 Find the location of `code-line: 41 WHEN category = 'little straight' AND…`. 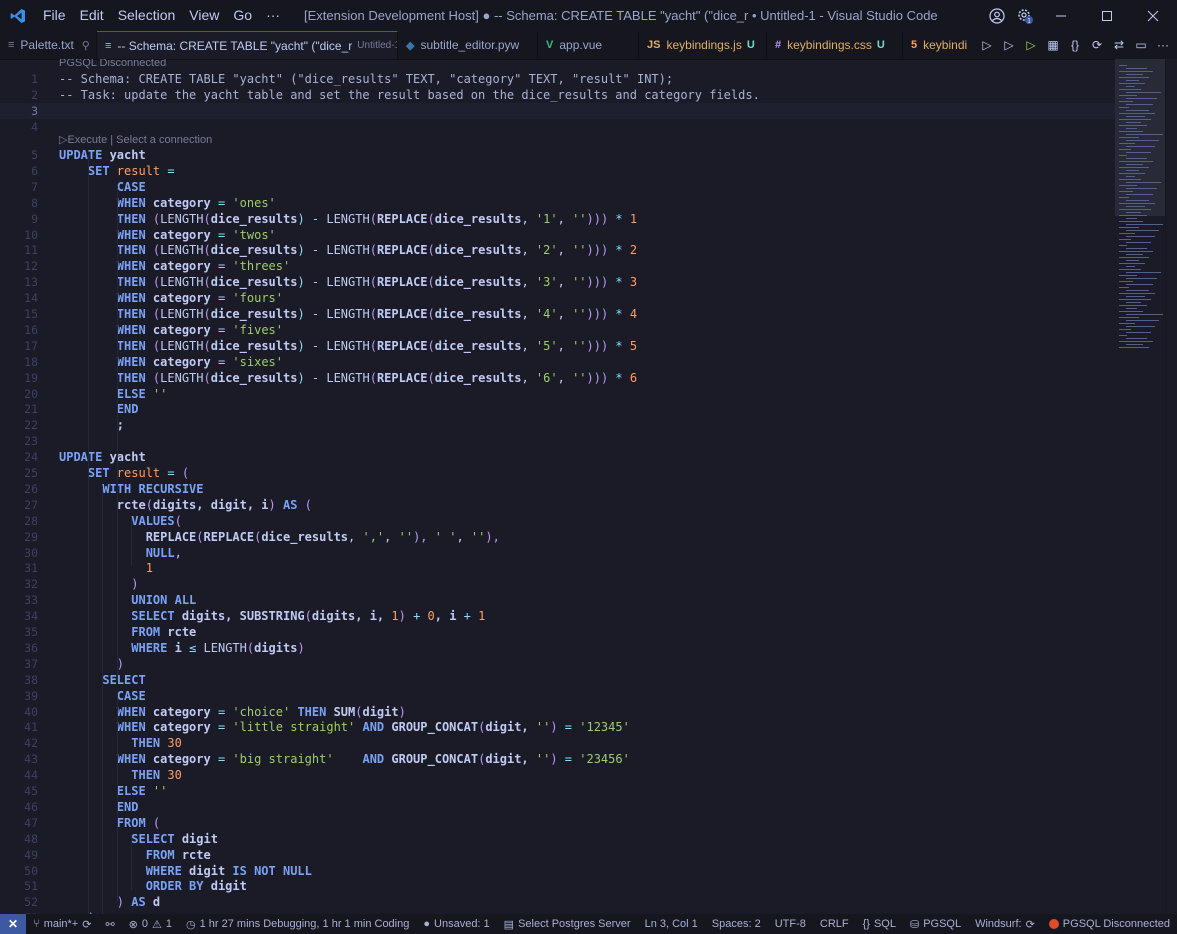

code-line: 41 WHEN category = 'little straight' AND… is located at coordinates (557, 727).